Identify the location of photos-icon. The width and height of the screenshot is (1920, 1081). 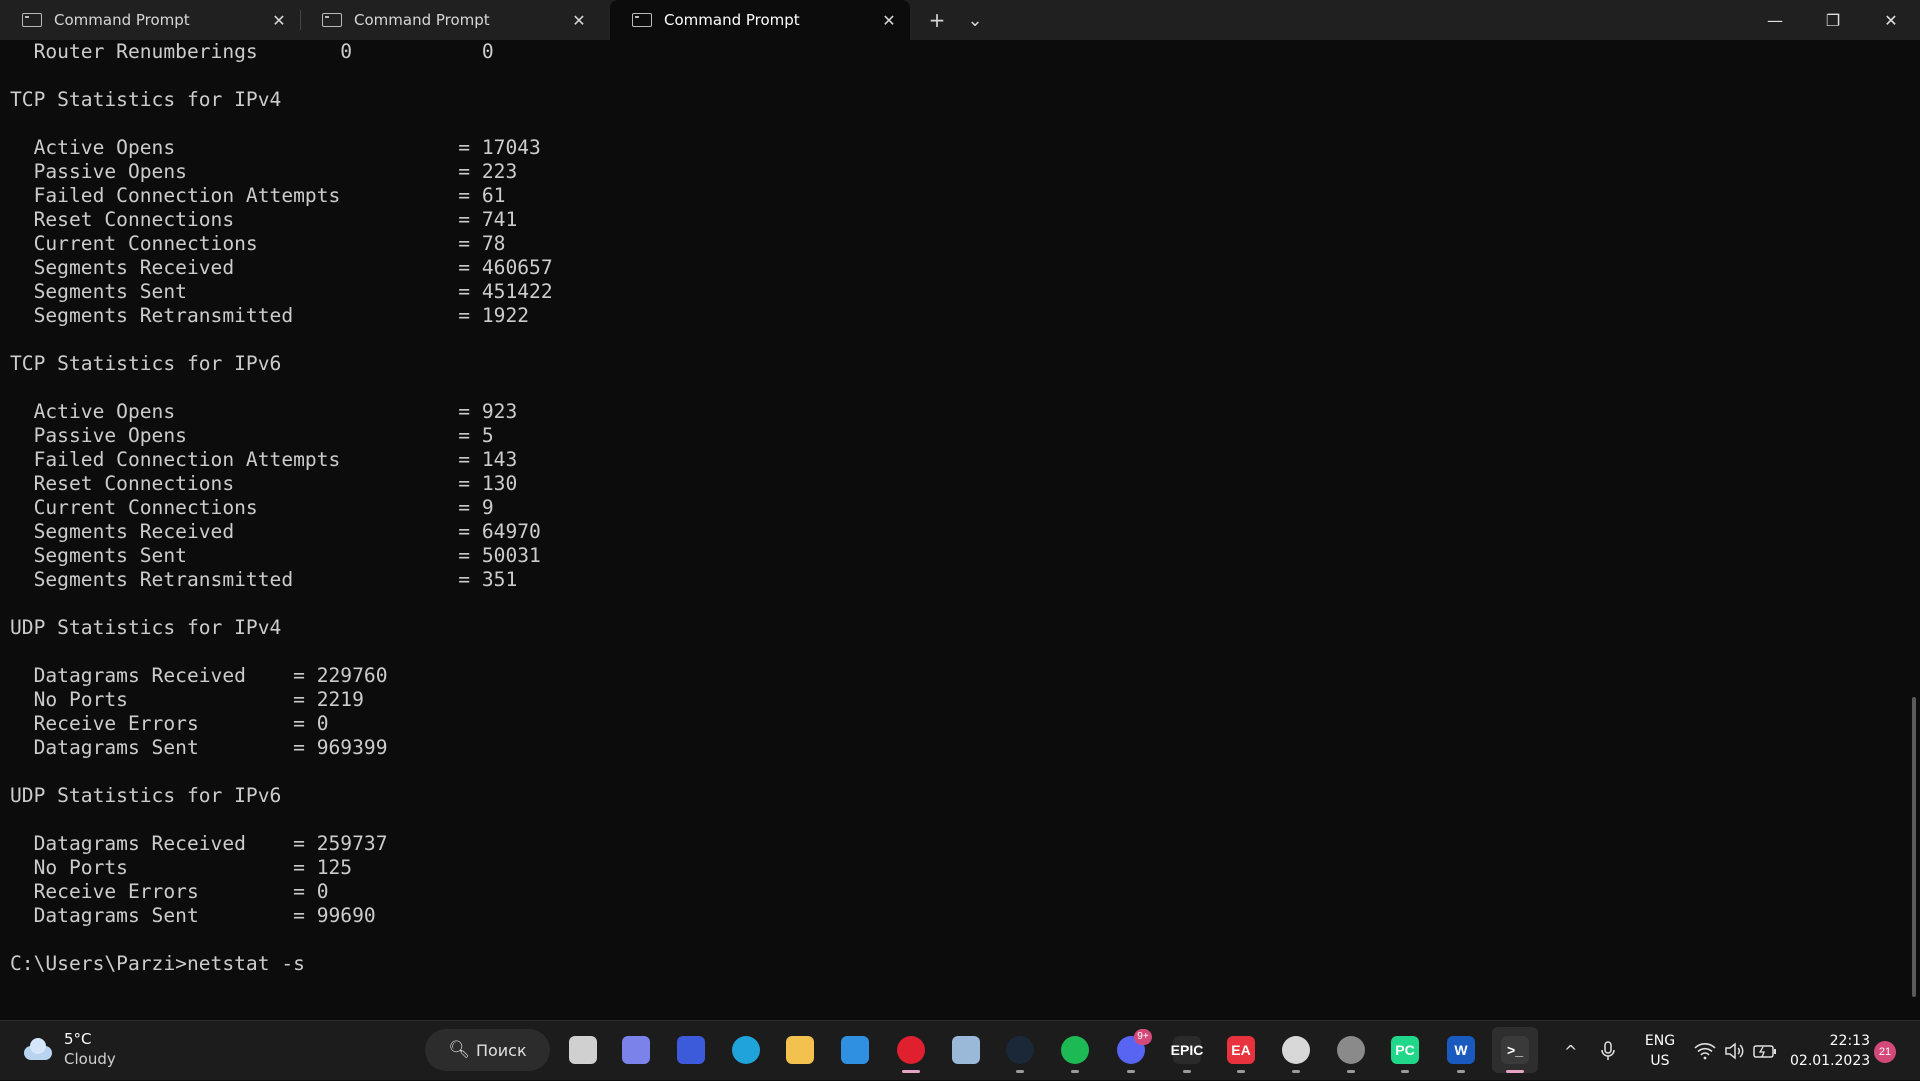
(966, 1050).